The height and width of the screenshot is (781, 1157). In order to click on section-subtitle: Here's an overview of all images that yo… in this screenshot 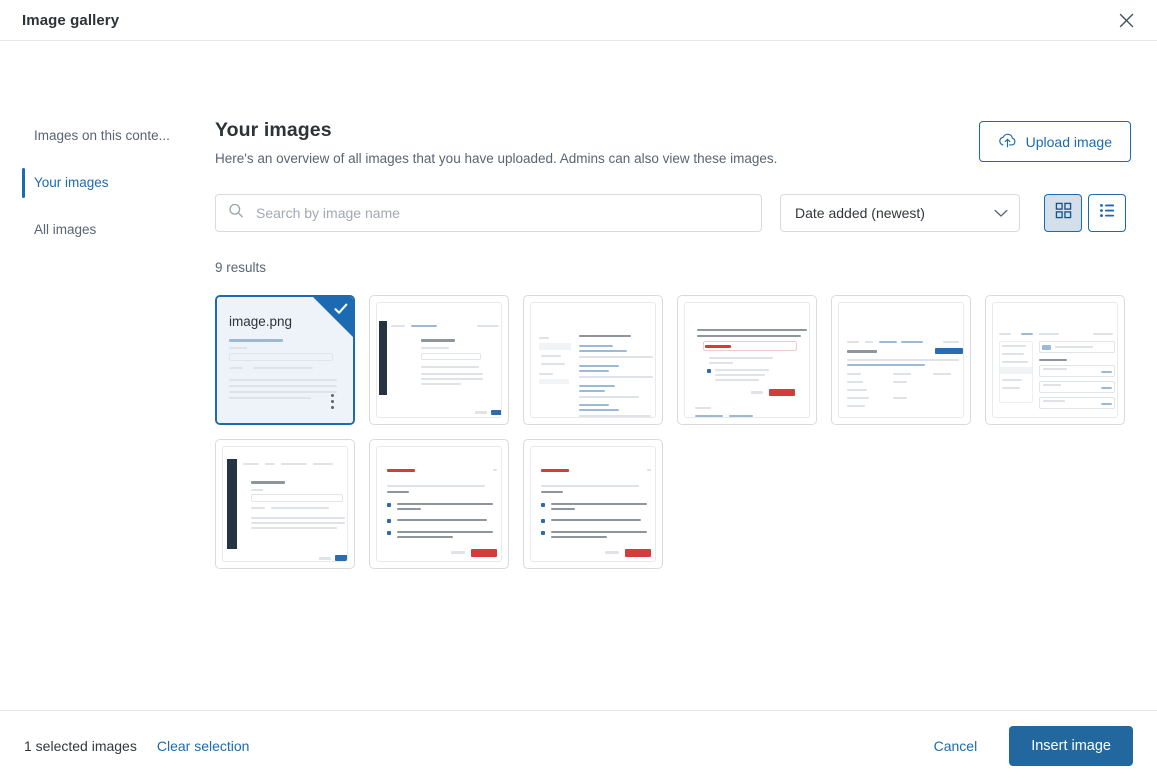, I will do `click(496, 158)`.